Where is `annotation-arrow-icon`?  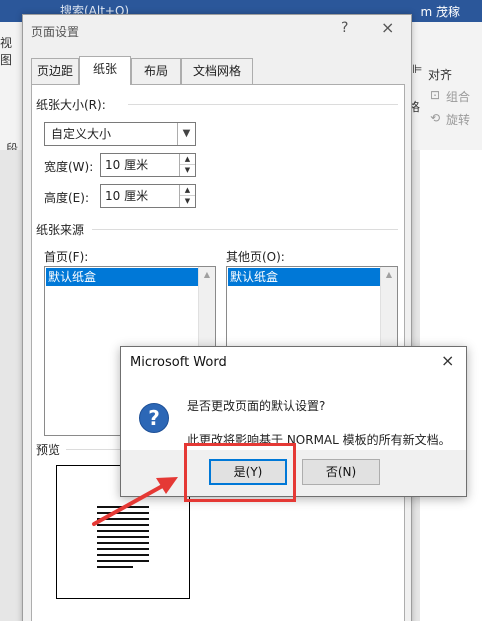
annotation-arrow-icon is located at coordinates (135, 501).